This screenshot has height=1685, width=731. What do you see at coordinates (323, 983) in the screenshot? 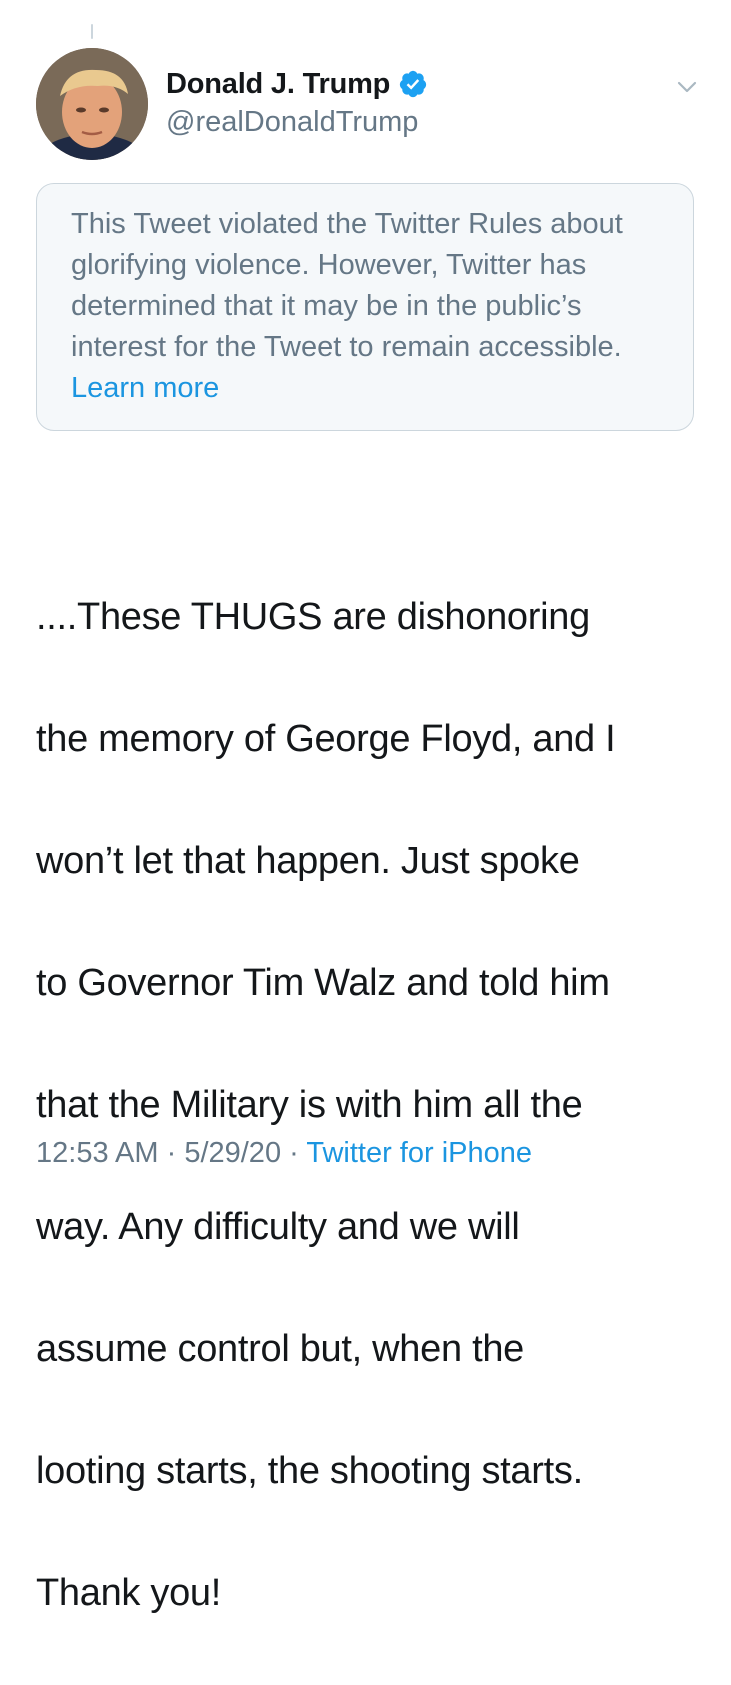
I see `tweet-line: to Governor Tim Walz and told him` at bounding box center [323, 983].